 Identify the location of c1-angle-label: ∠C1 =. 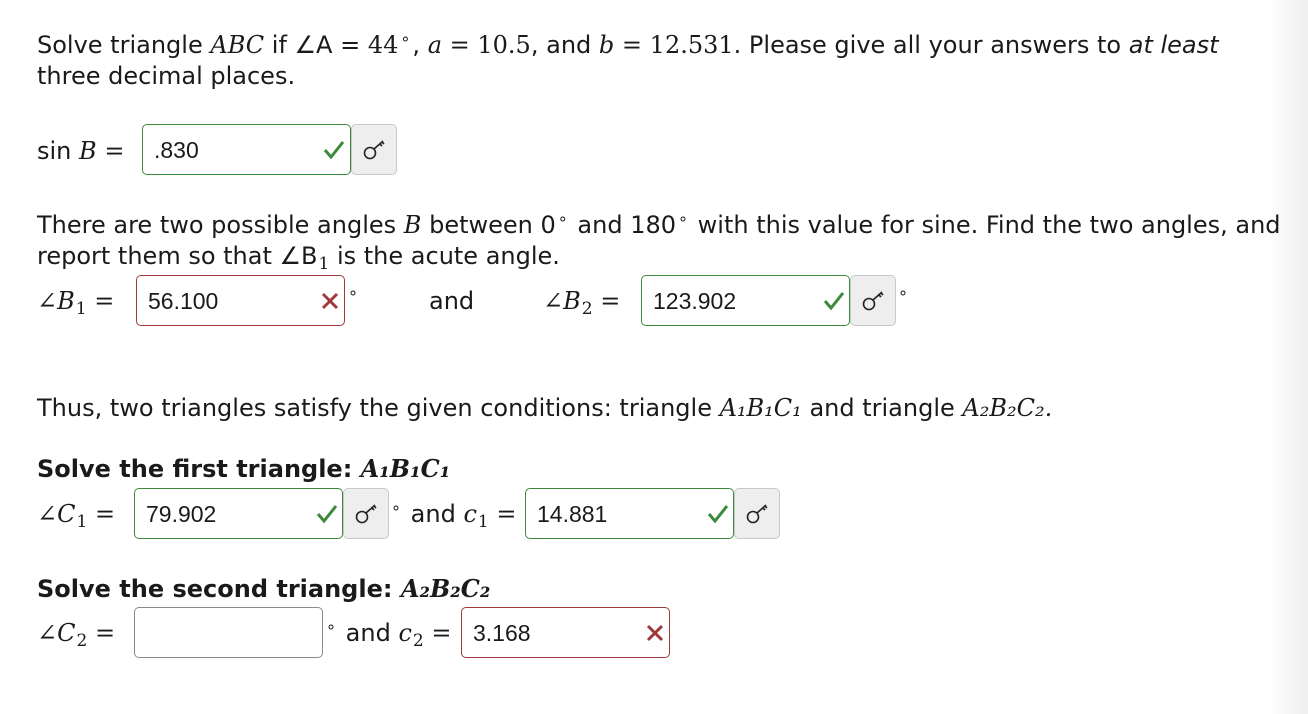
(76, 515).